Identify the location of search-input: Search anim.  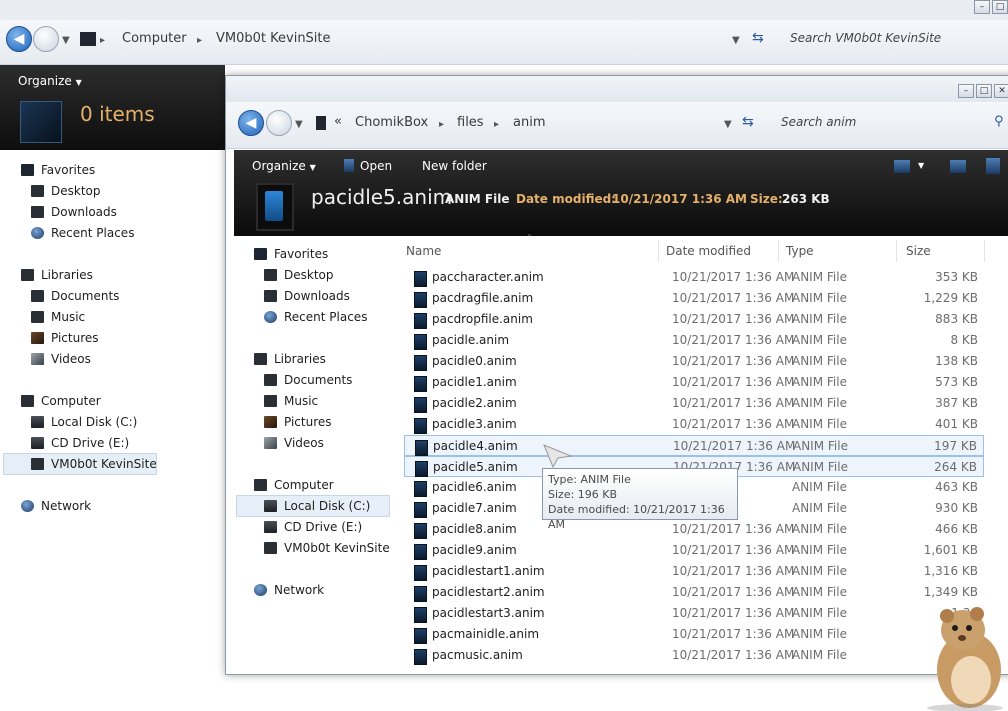
(818, 122).